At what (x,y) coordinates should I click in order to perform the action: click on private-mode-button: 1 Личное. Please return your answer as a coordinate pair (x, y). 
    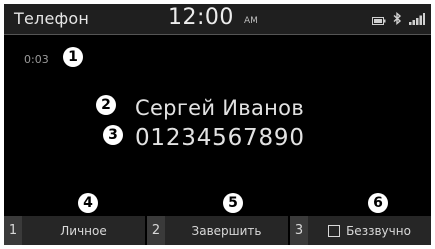
    Looking at the image, I should click on (74, 230).